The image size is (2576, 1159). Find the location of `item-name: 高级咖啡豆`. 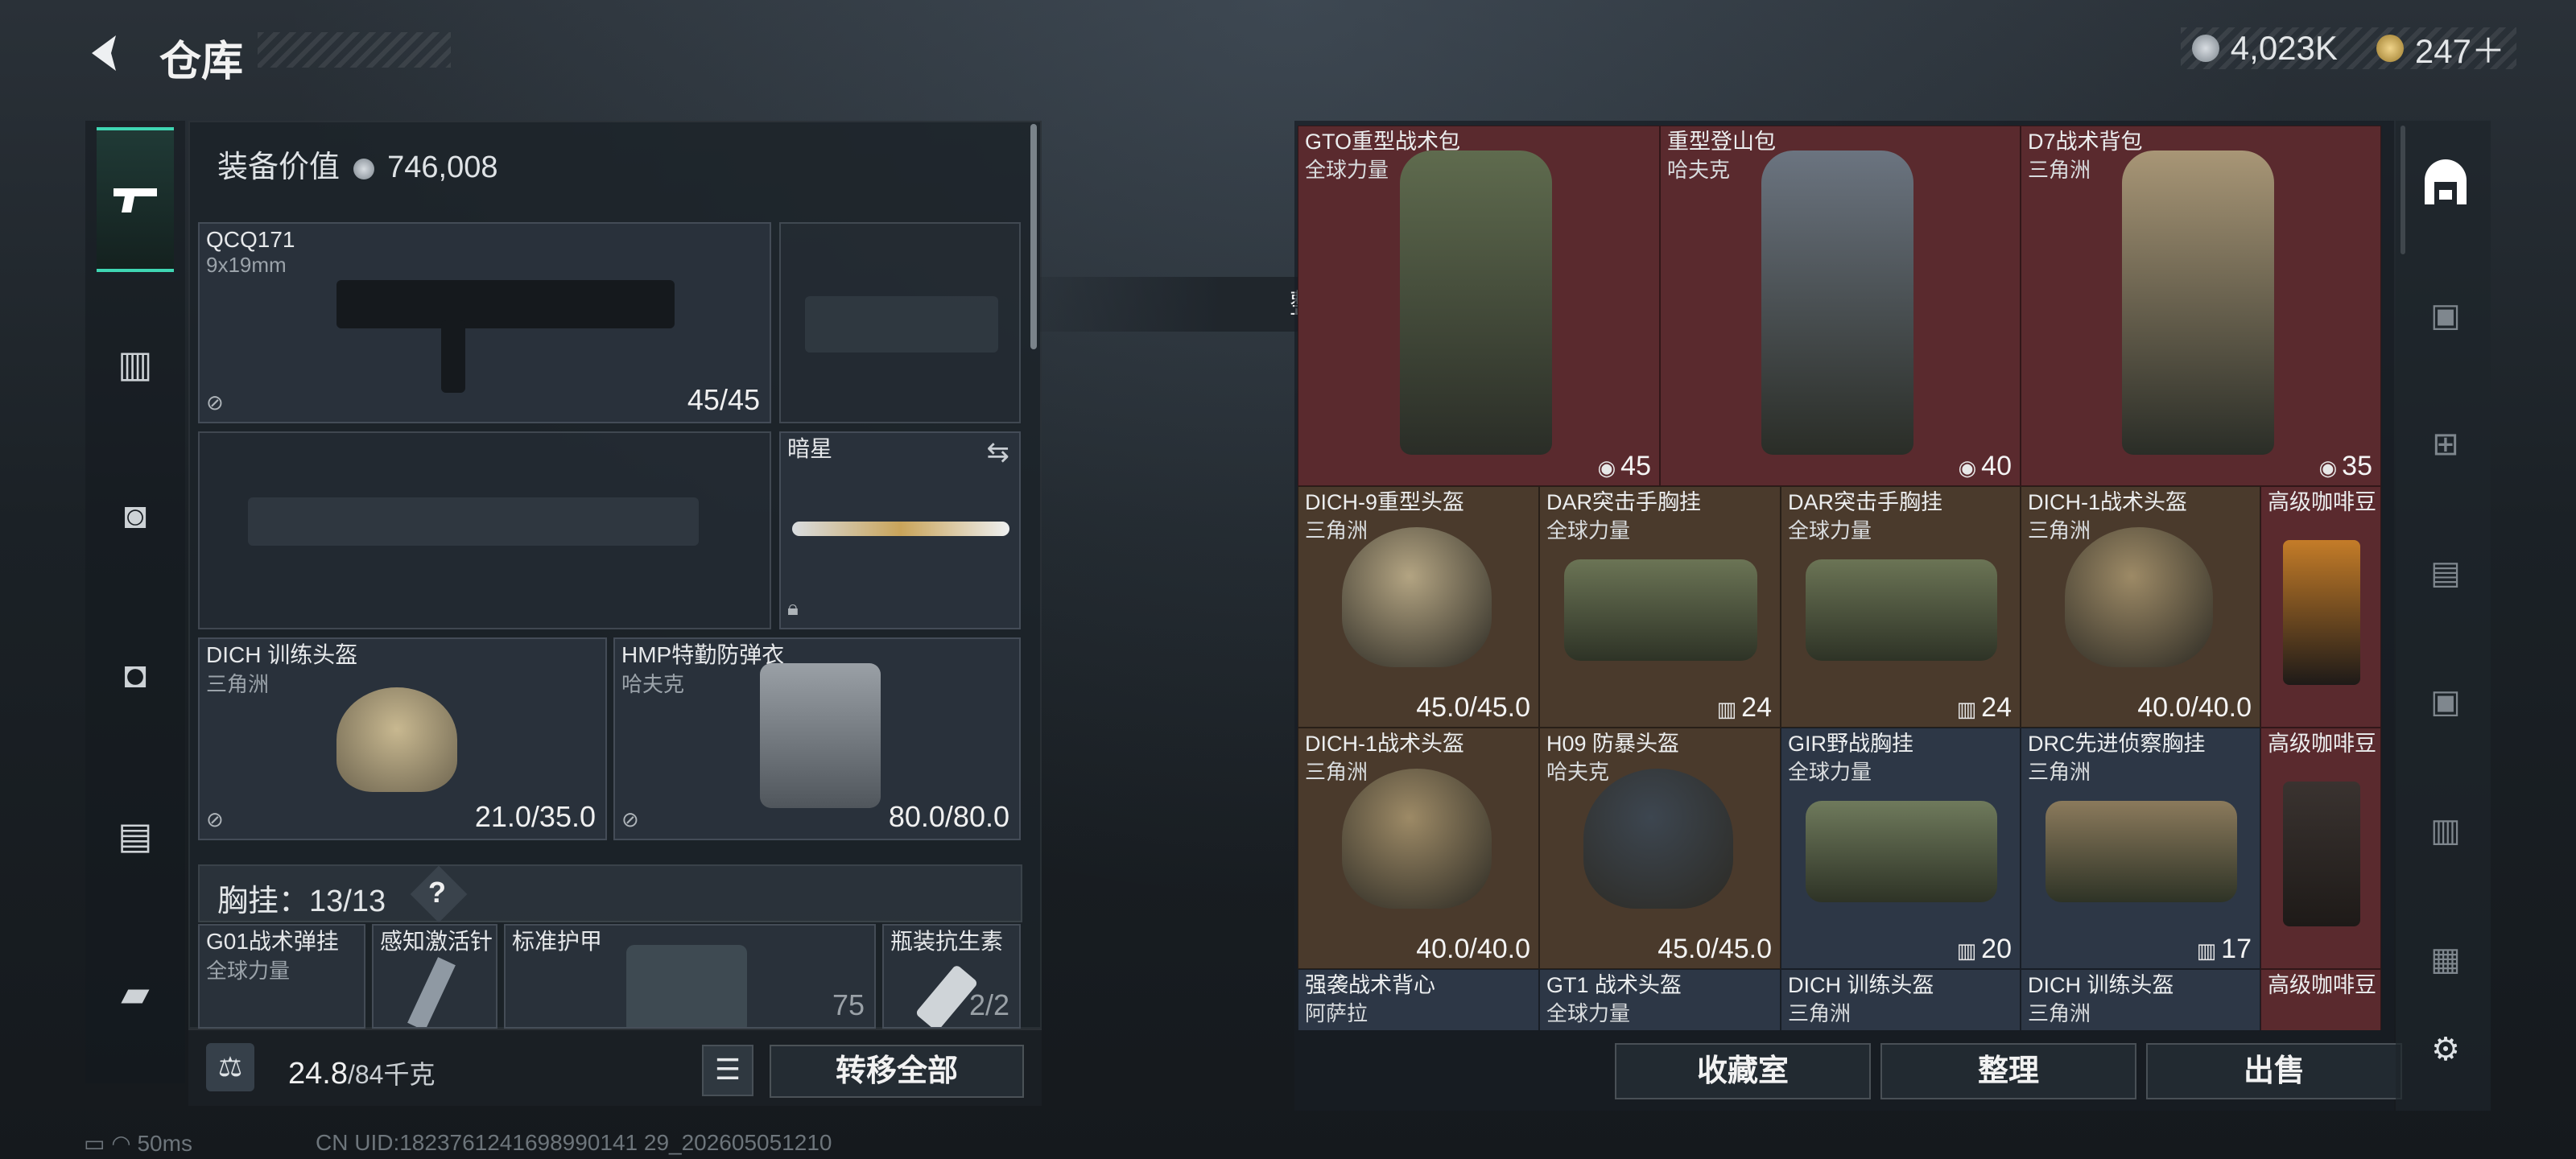

item-name: 高级咖啡豆 is located at coordinates (2322, 502).